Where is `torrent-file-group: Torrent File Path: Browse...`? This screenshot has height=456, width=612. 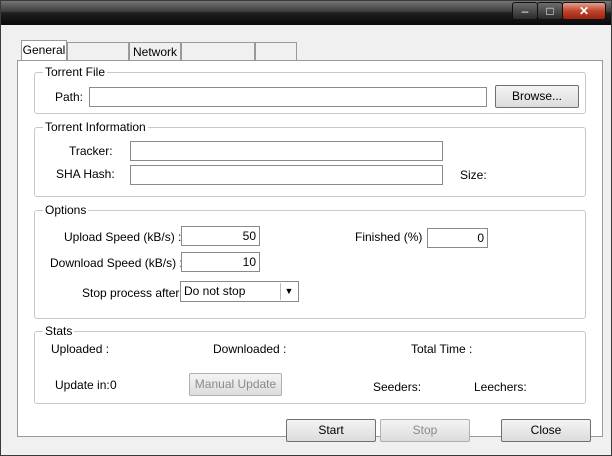 torrent-file-group: Torrent File Path: Browse... is located at coordinates (310, 89).